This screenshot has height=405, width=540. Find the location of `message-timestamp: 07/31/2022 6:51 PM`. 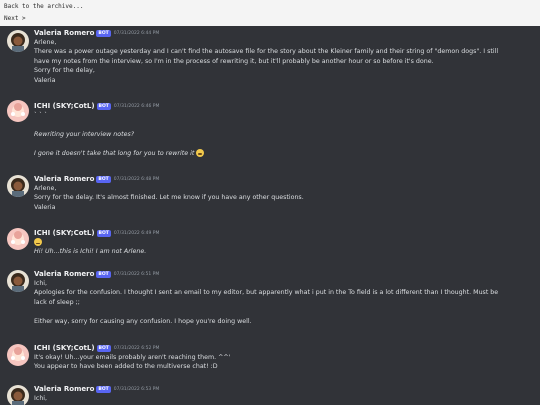

message-timestamp: 07/31/2022 6:51 PM is located at coordinates (136, 274).